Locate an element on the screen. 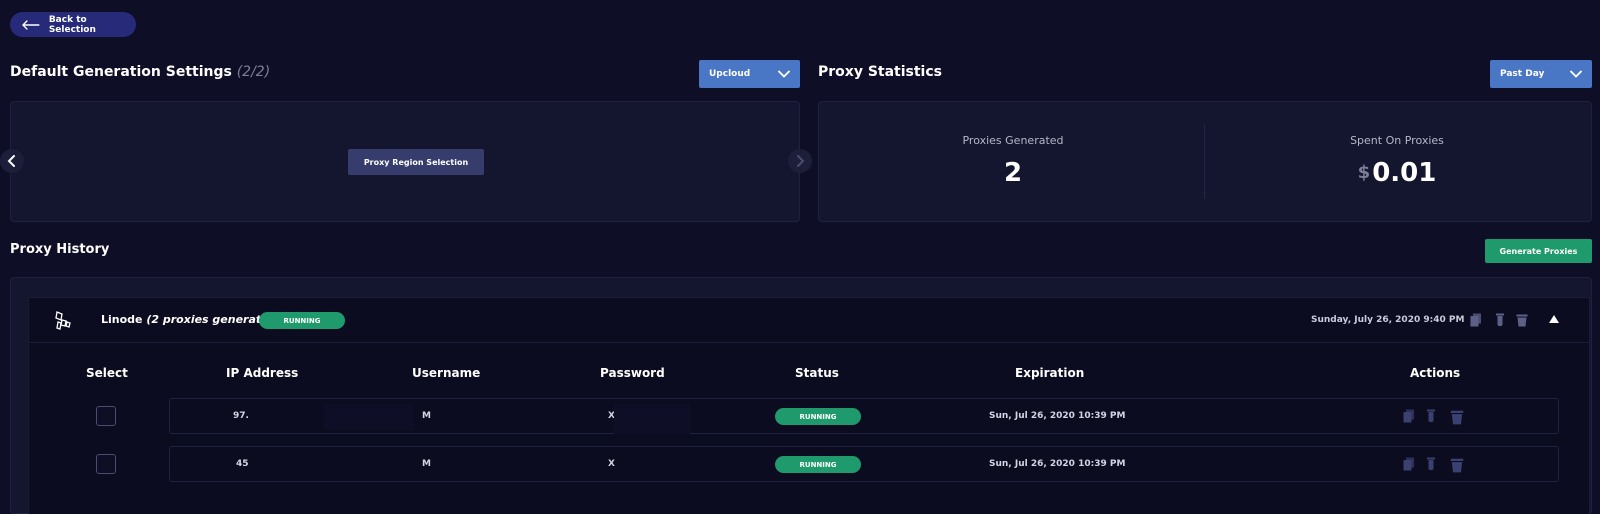 The image size is (1600, 514). proxies-generated-value: 2 is located at coordinates (1013, 173).